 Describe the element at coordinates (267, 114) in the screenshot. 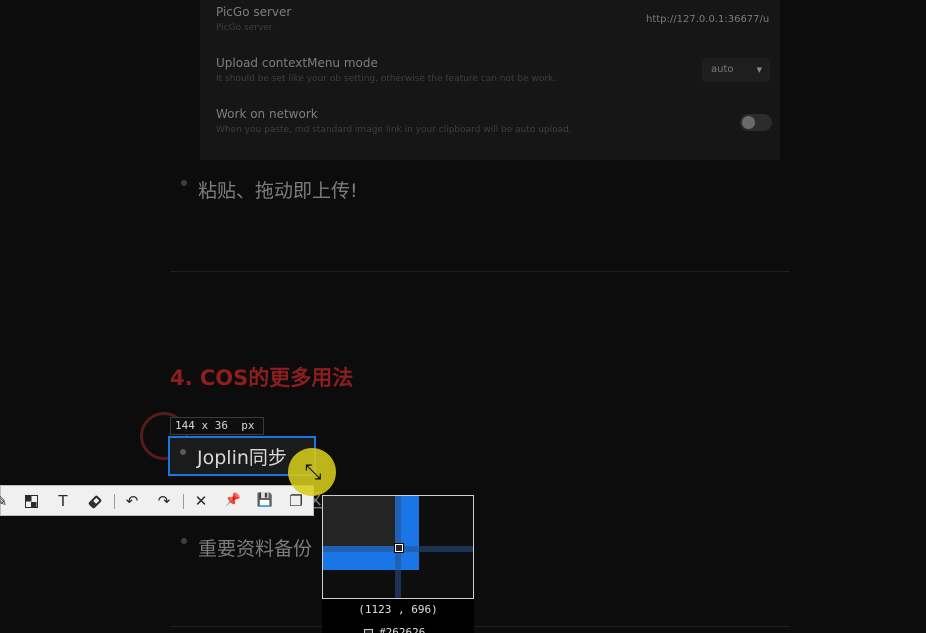

I see `setting-title: Work on network` at that location.